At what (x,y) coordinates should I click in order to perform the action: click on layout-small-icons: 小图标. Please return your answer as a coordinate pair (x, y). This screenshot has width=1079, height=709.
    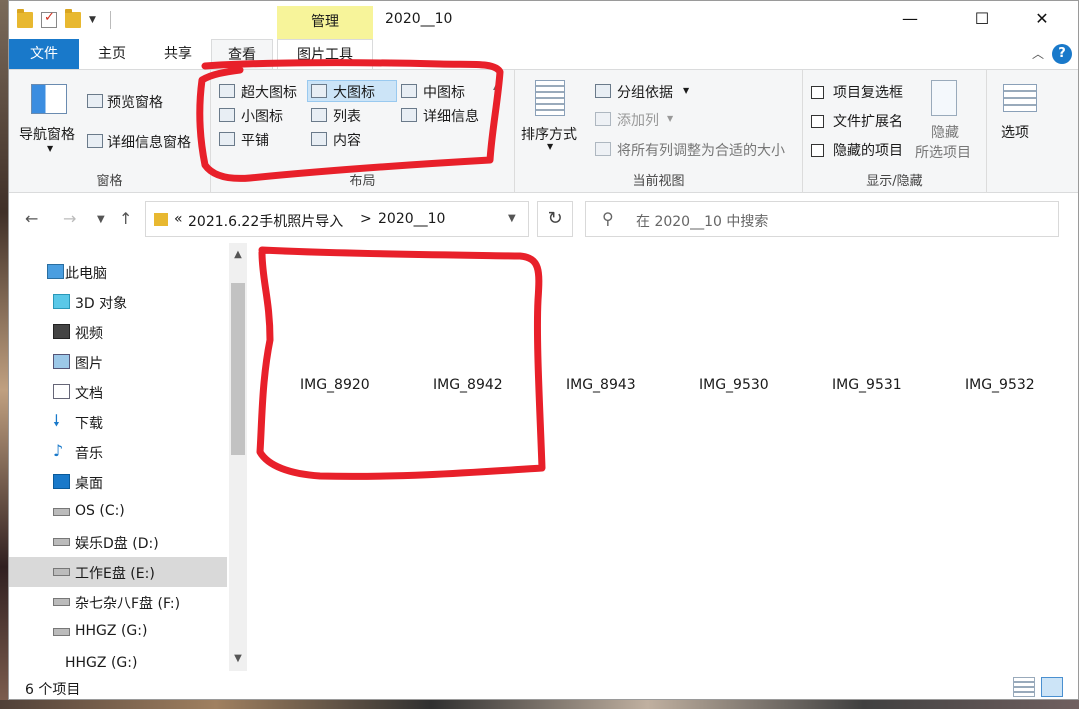
    Looking at the image, I should click on (262, 116).